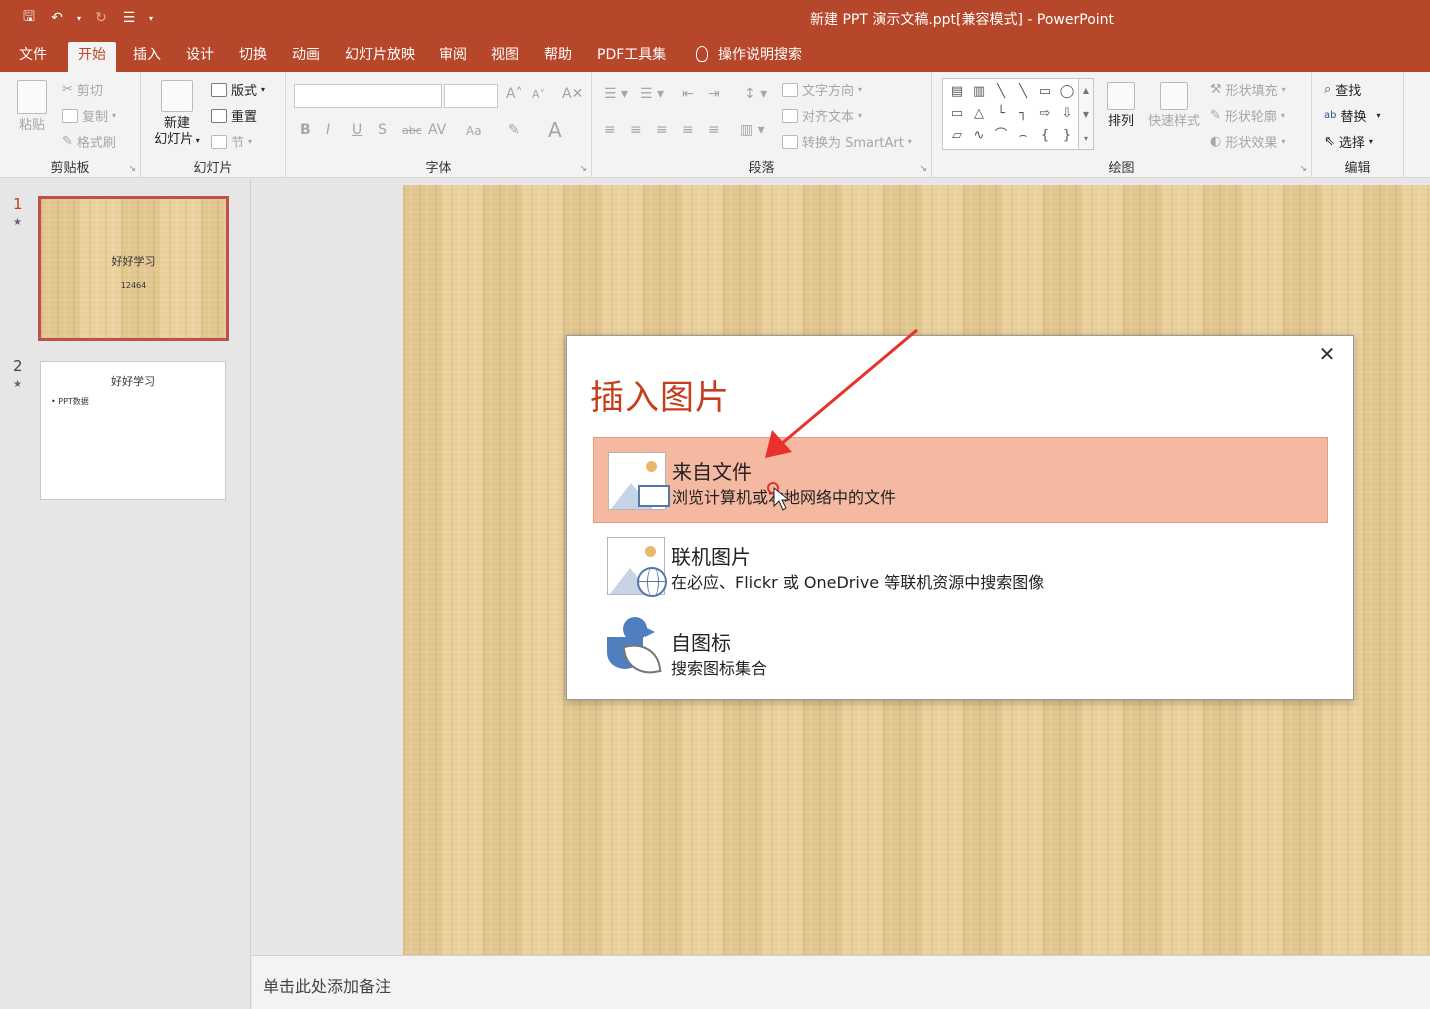  I want to click on quick-styles-button: 快速样式, so click(1174, 106).